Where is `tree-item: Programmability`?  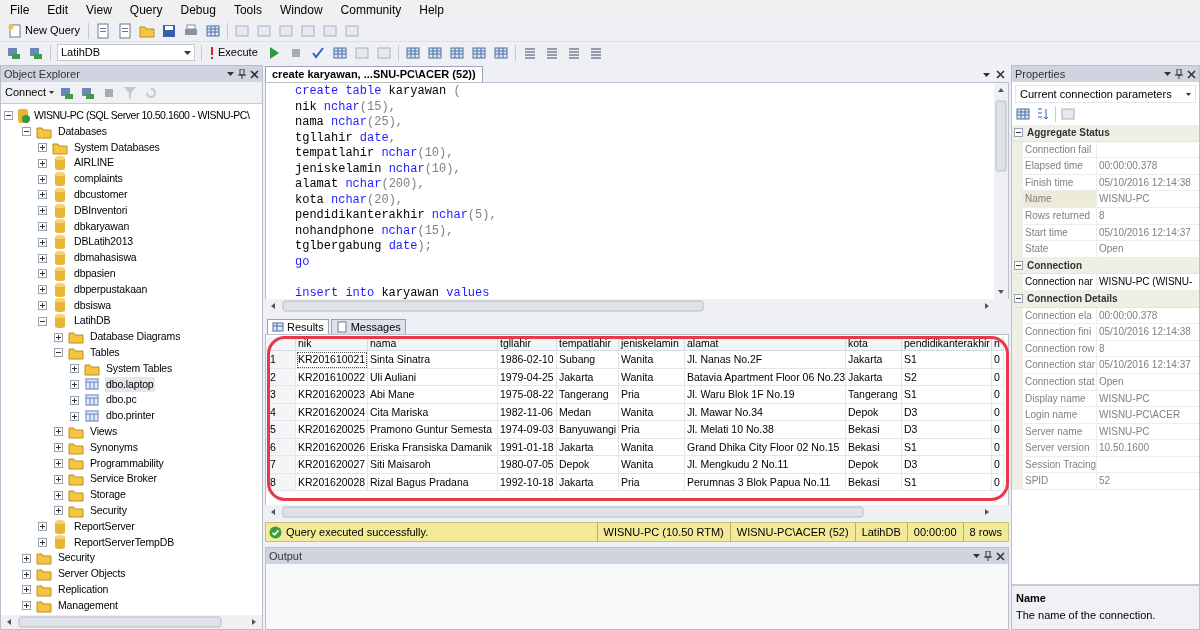 tree-item: Programmability is located at coordinates (127, 463).